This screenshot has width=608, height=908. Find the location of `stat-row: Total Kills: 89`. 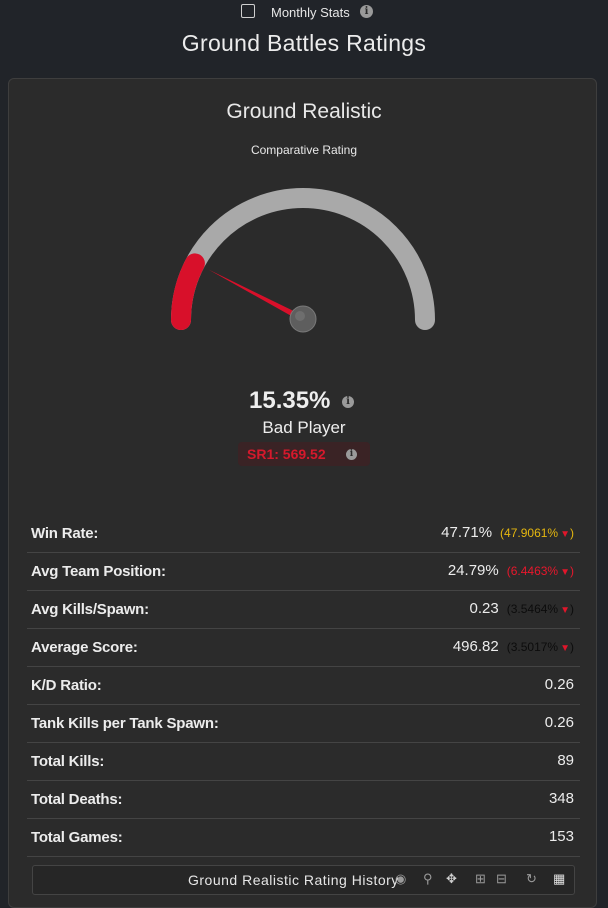

stat-row: Total Kills: 89 is located at coordinates (303, 762).